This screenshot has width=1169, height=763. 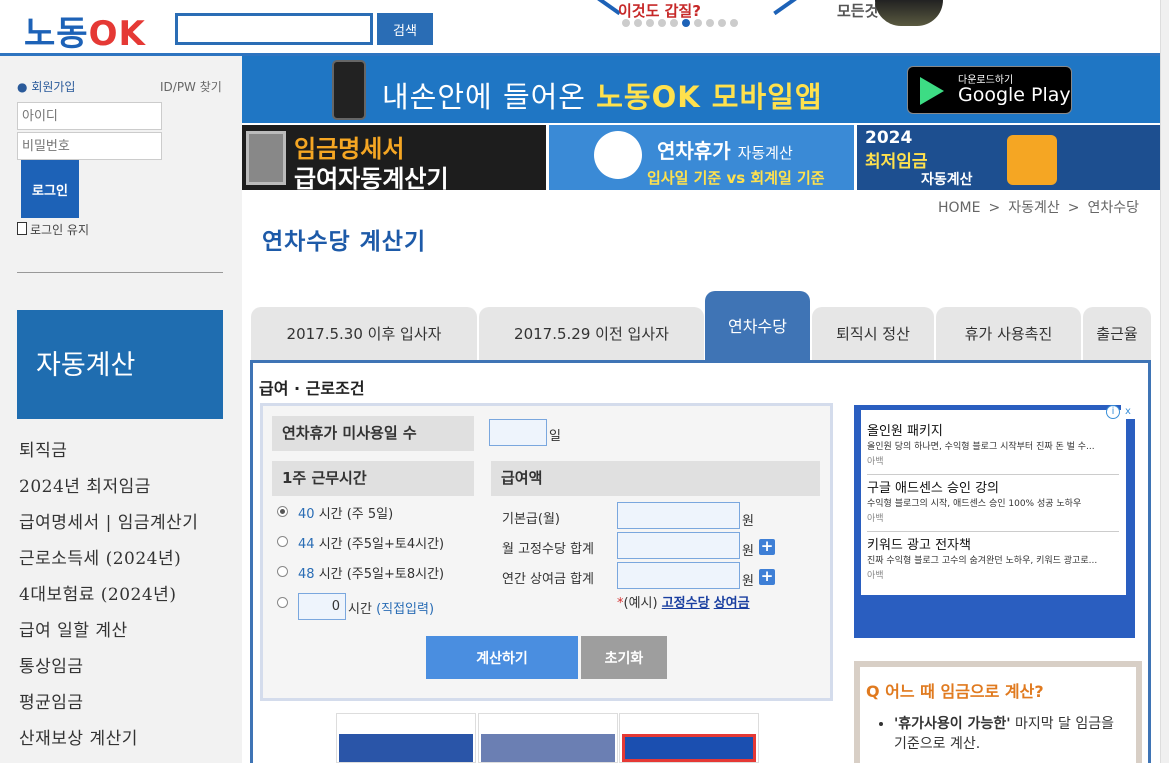 I want to click on google-play-big-text: Google Play, so click(x=1014, y=95).